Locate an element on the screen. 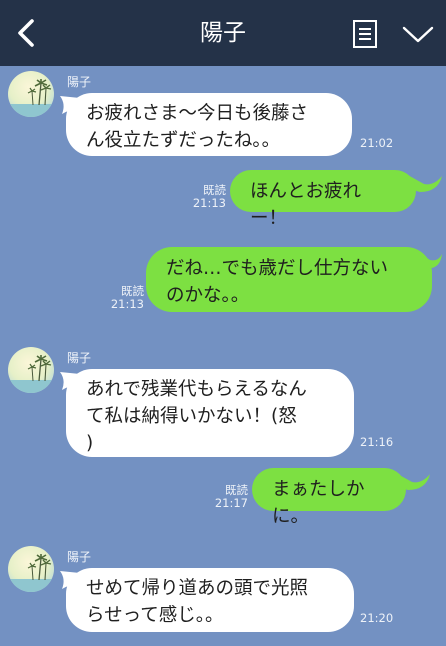 This screenshot has height=646, width=446. message-time: 21:02 is located at coordinates (377, 143).